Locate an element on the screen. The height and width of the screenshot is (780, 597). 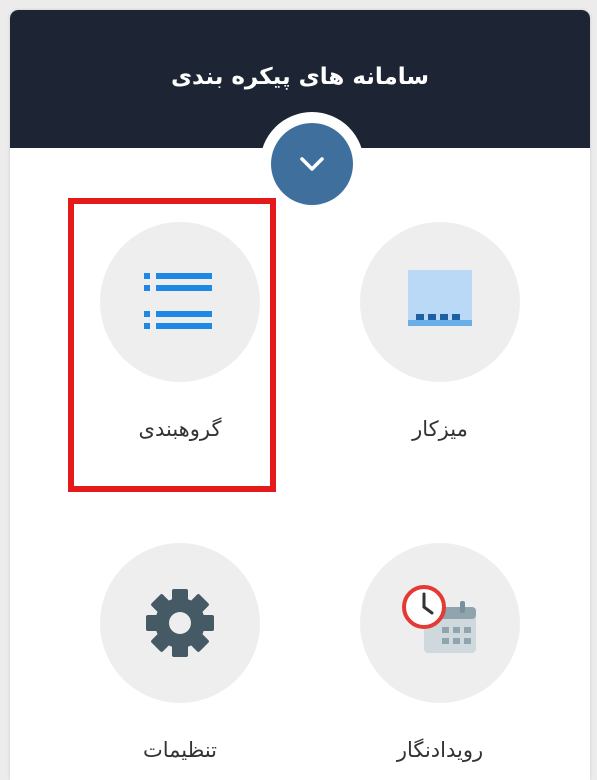
tile-event-log: رویدادنگار is located at coordinates (440, 658).